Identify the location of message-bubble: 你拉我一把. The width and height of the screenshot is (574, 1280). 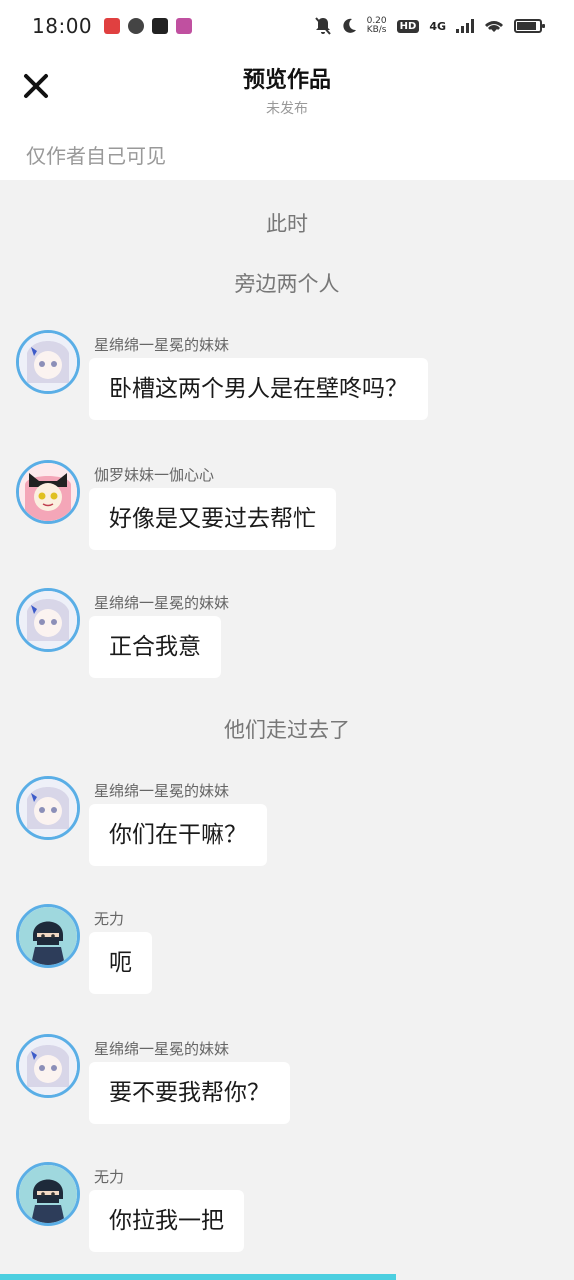
(166, 1221).